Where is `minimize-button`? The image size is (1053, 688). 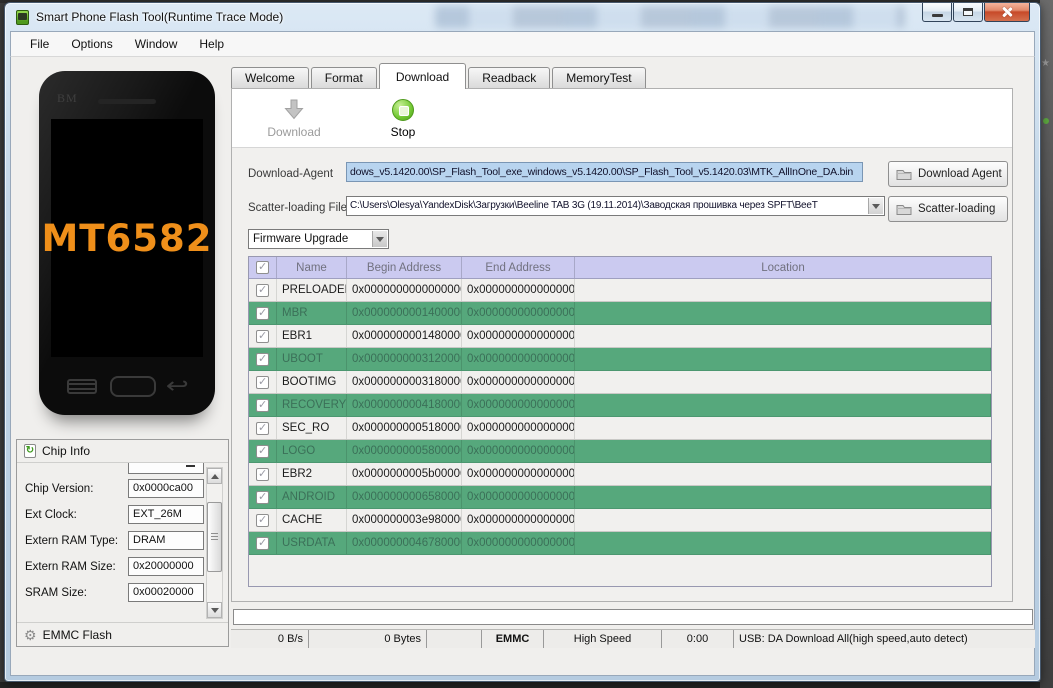 minimize-button is located at coordinates (937, 12).